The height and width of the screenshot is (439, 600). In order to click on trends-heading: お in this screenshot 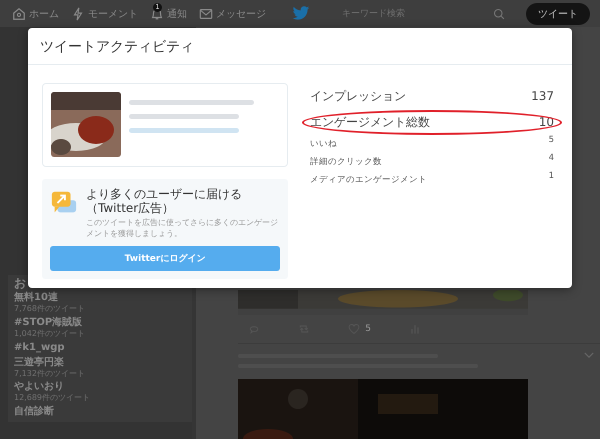, I will do `click(20, 283)`.